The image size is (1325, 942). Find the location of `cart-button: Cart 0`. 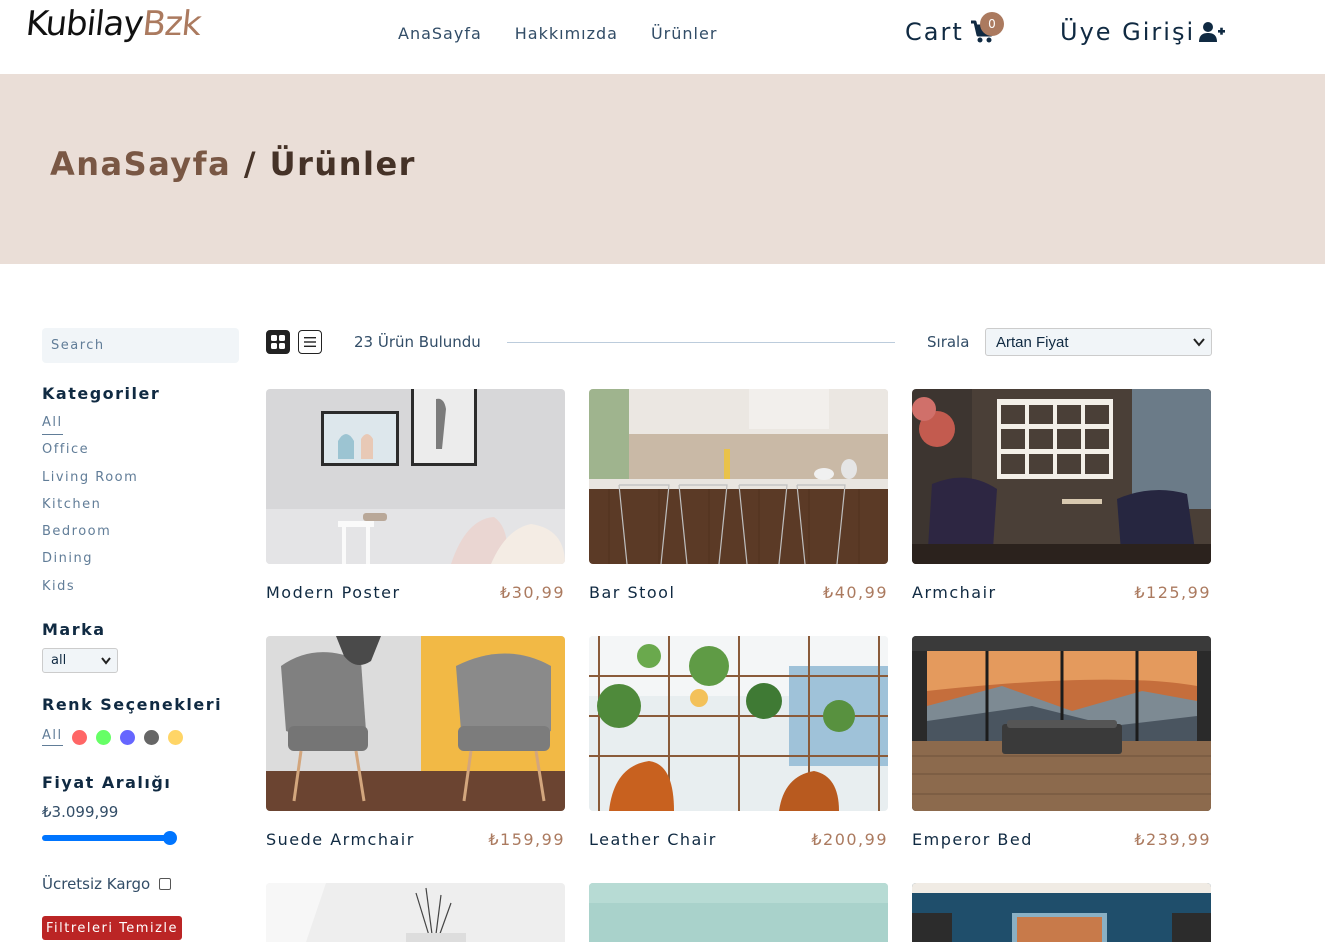

cart-button: Cart 0 is located at coordinates (954, 29).